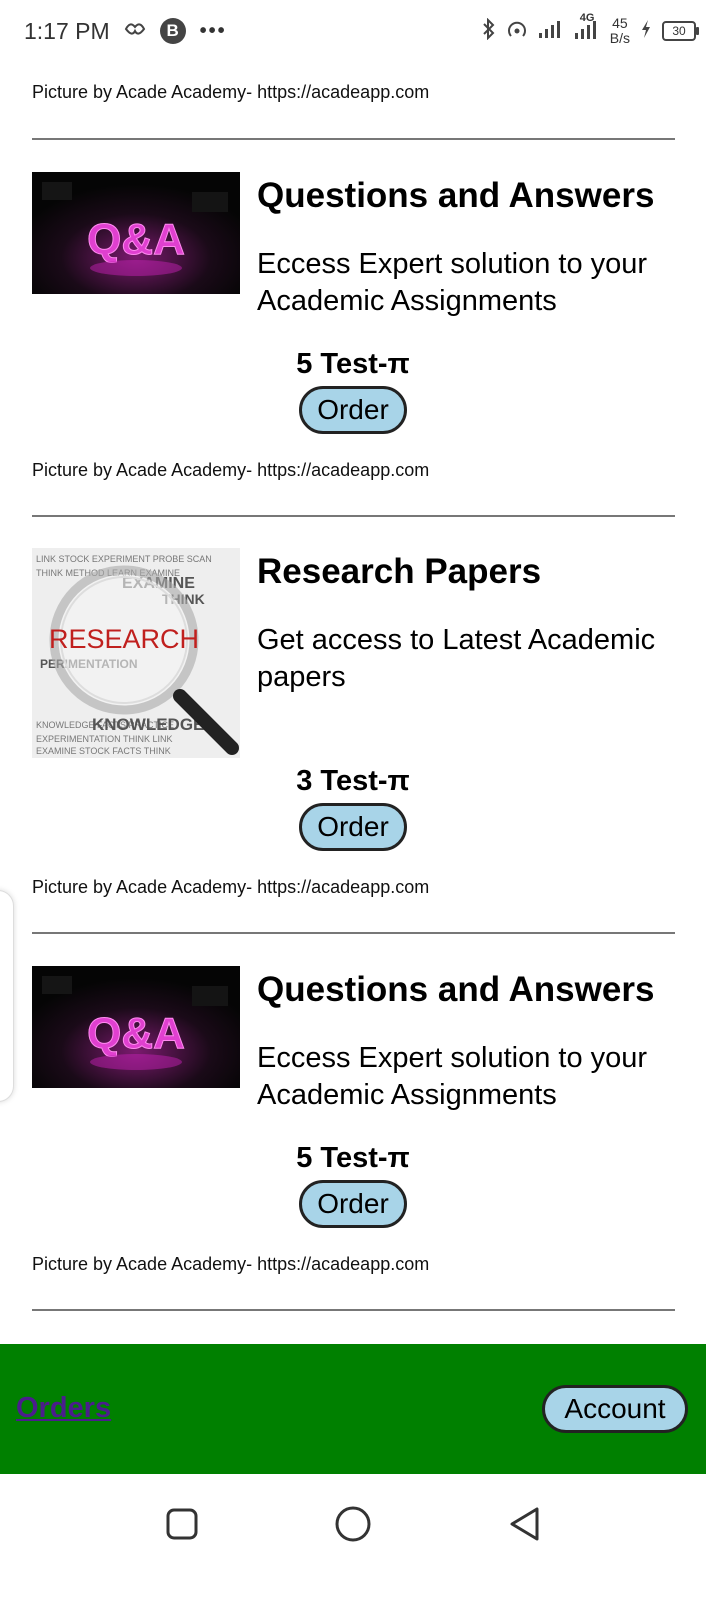 The image size is (720, 1600). I want to click on network-speed: 45 B/s, so click(620, 31).